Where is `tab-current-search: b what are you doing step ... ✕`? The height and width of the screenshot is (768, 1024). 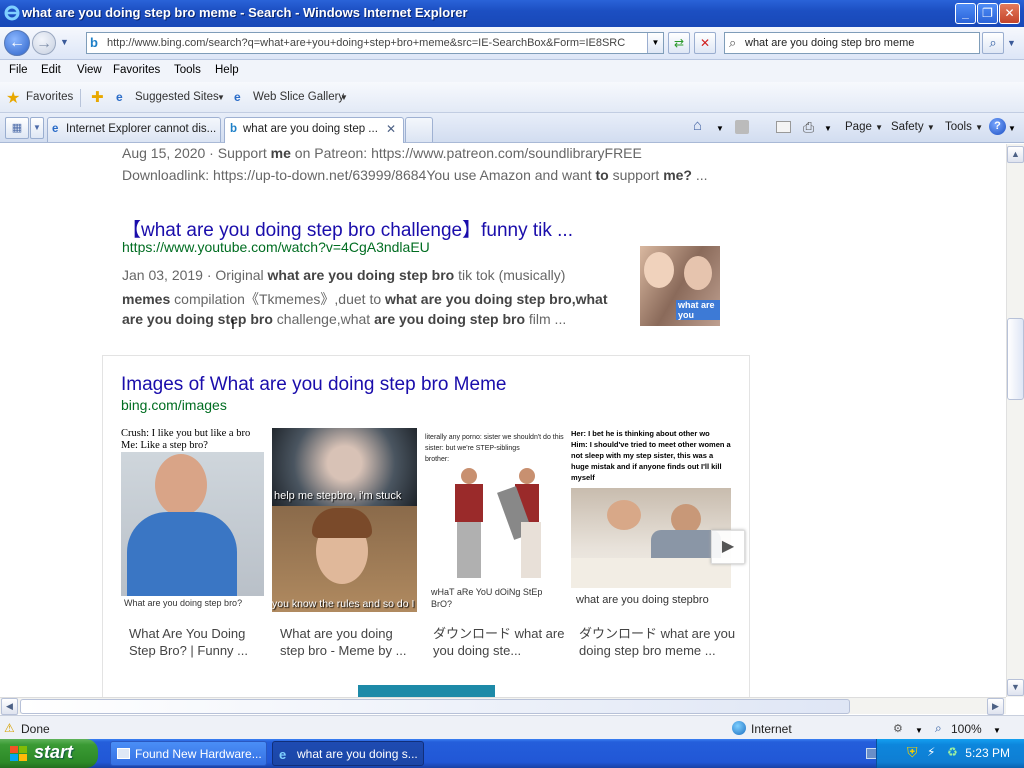
tab-current-search: b what are you doing step ... ✕ is located at coordinates (314, 130).